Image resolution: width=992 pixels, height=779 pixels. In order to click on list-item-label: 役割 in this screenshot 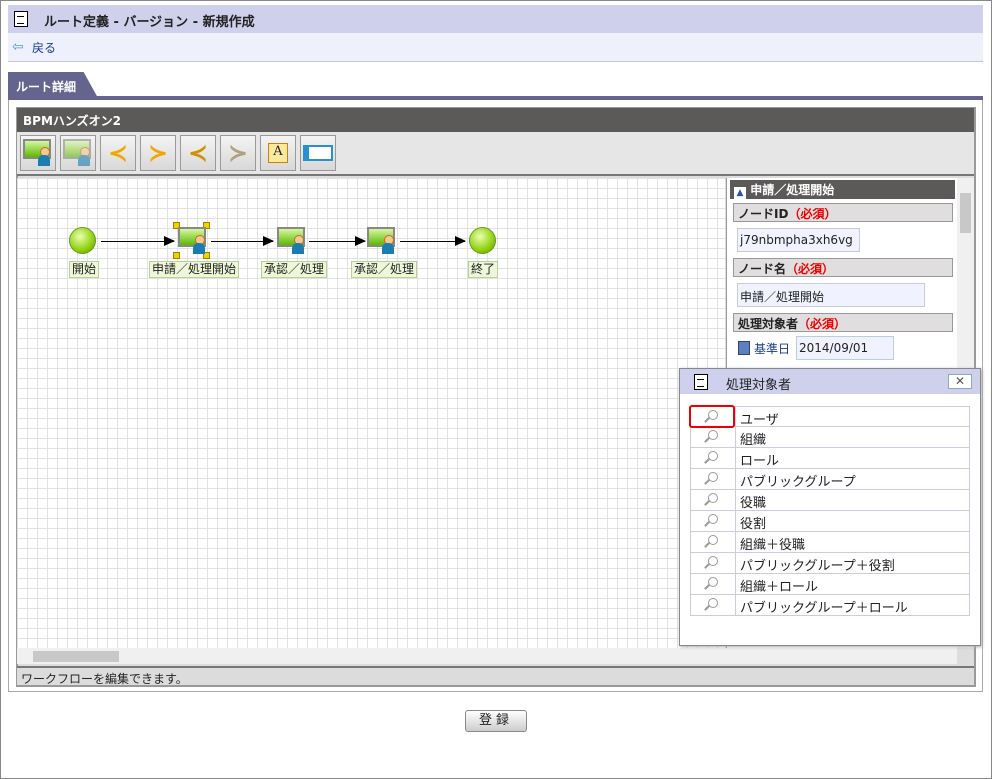, I will do `click(753, 524)`.